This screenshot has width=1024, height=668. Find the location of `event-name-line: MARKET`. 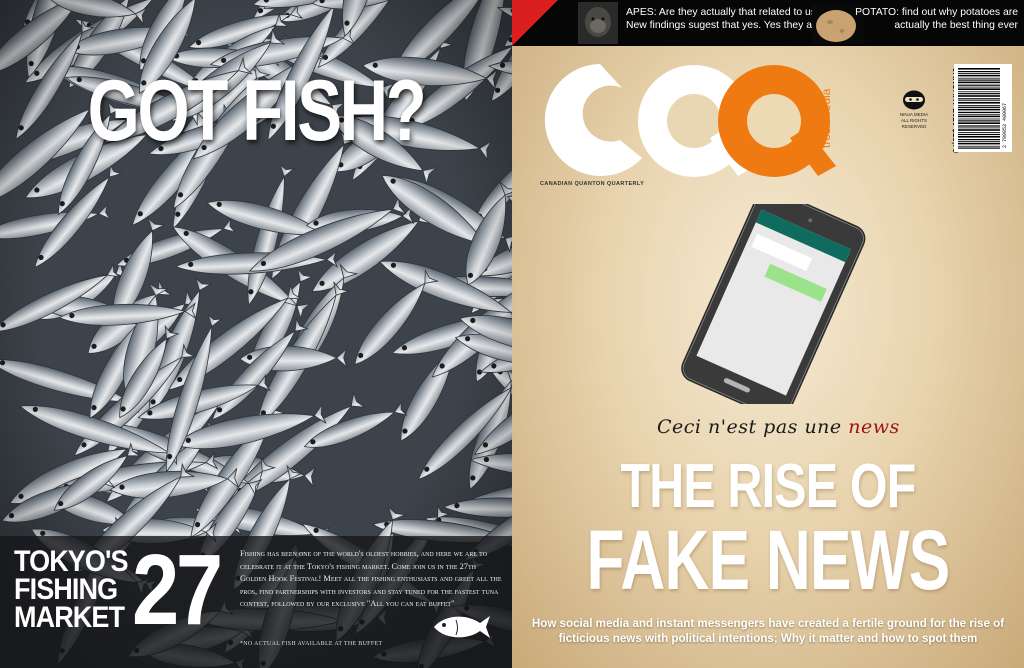

event-name-line: MARKET is located at coordinates (69, 617).